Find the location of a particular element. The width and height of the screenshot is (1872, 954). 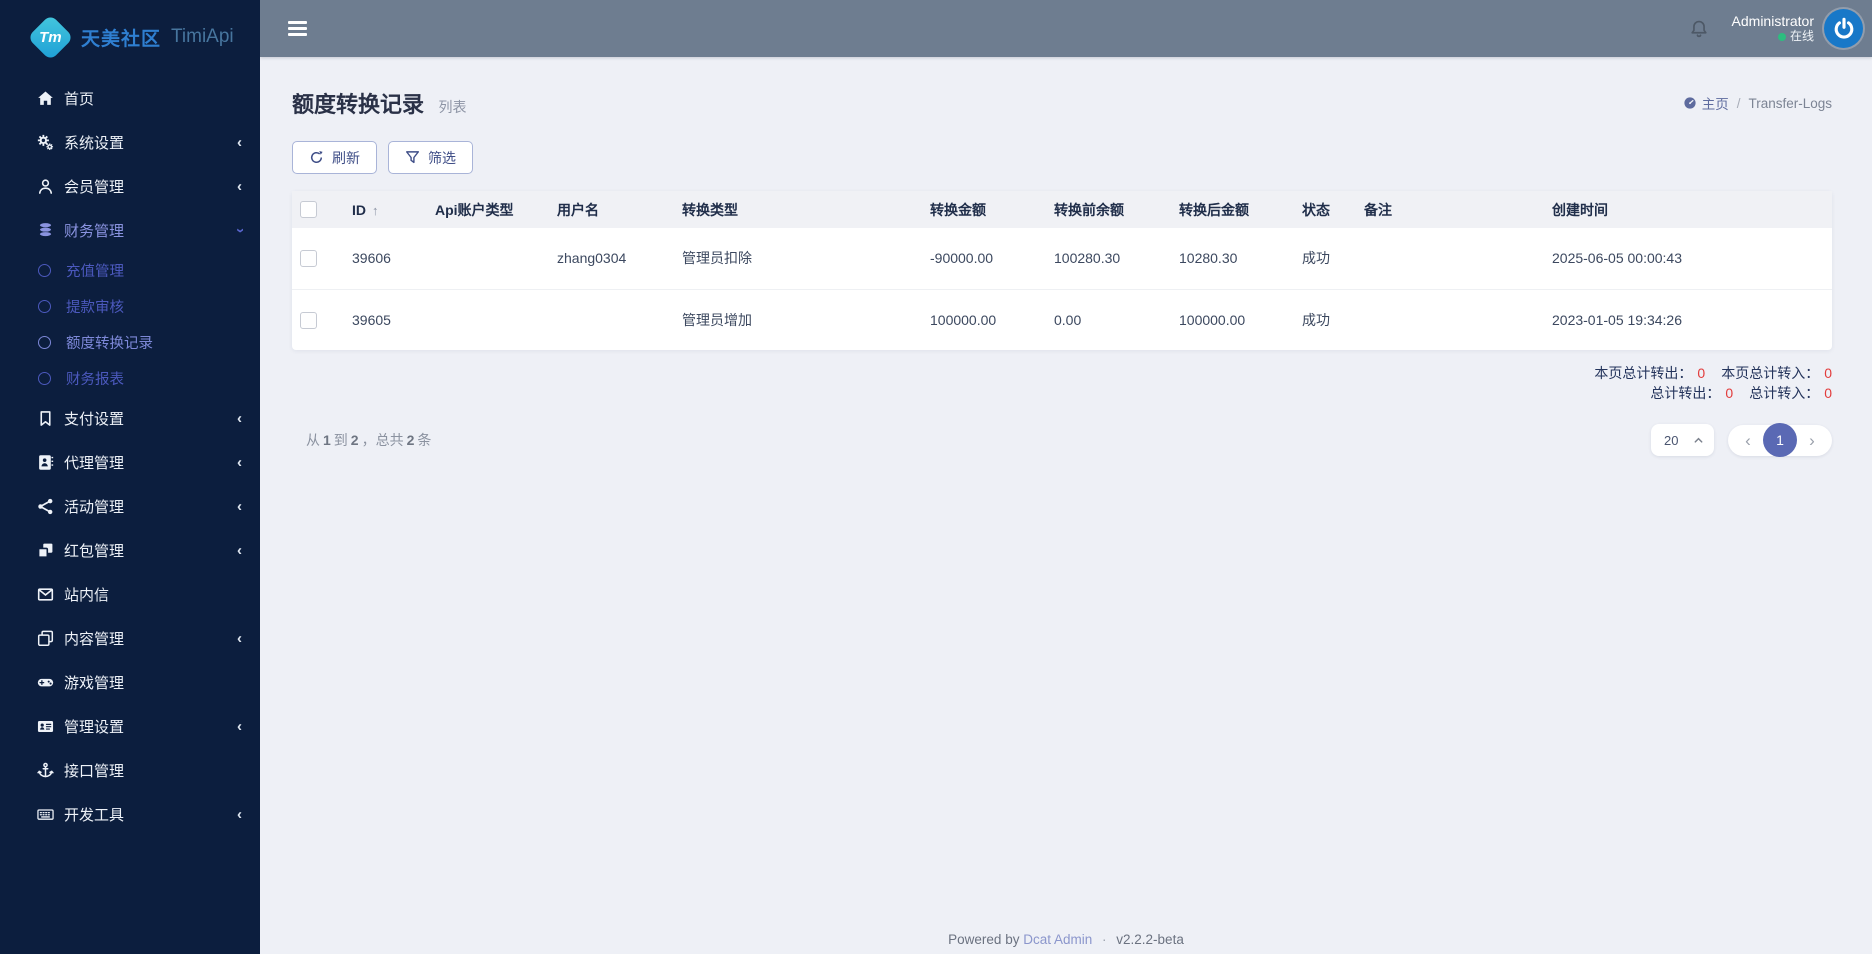

sidebar-item-site-messages: 站内信 is located at coordinates (130, 594).